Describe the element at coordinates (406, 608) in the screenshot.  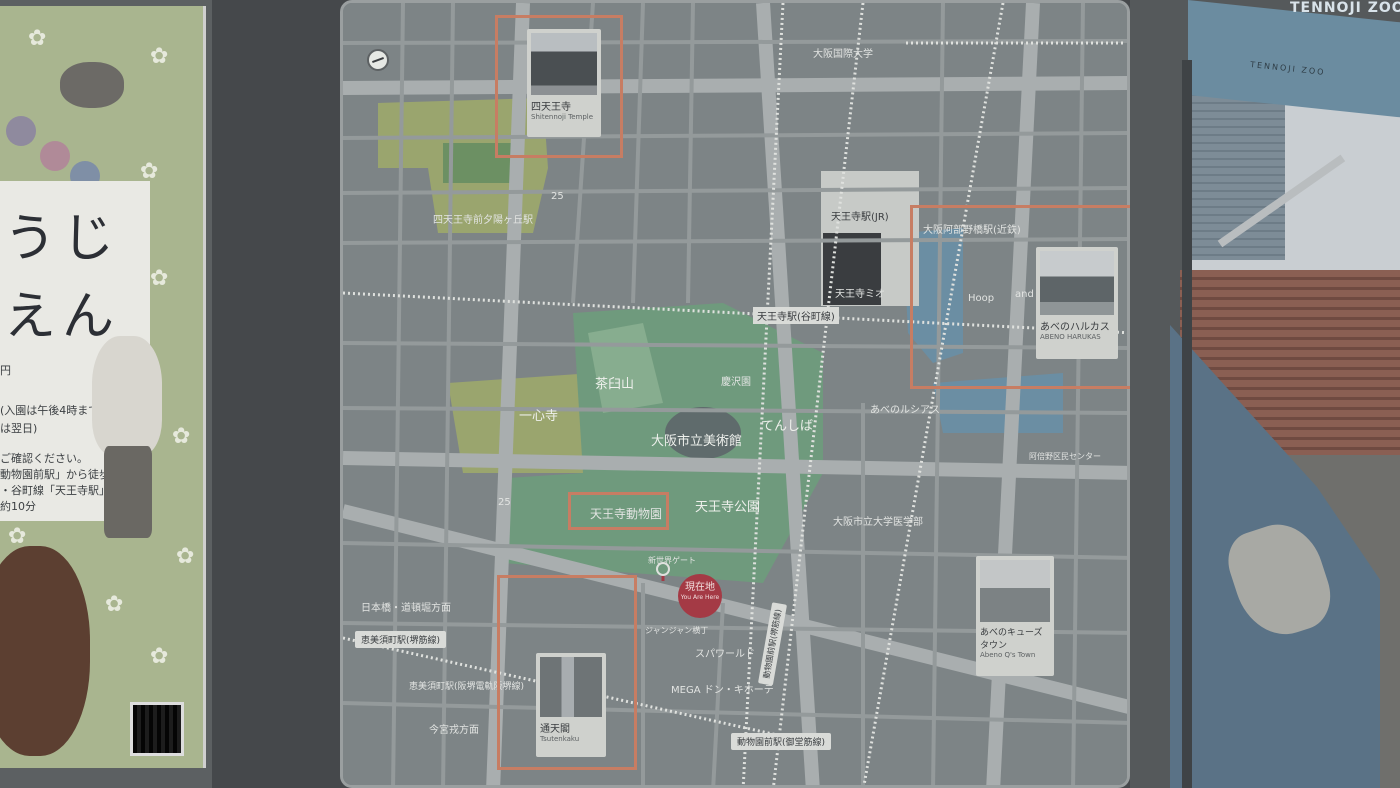
I see `map-label: 日本橋・道頓堀方面` at that location.